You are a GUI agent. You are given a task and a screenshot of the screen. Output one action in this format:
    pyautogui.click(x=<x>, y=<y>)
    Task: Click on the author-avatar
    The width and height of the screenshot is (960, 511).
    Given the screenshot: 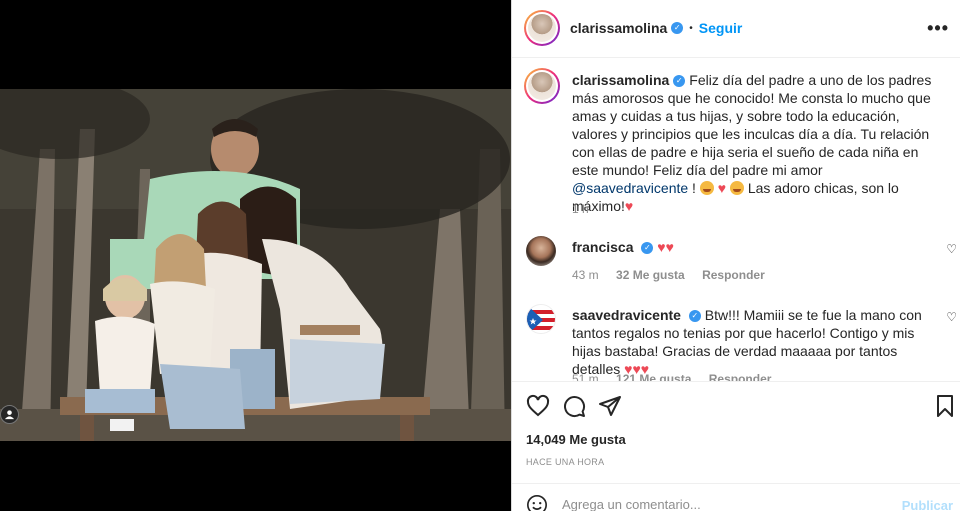 What is the action you would take?
    pyautogui.click(x=542, y=28)
    